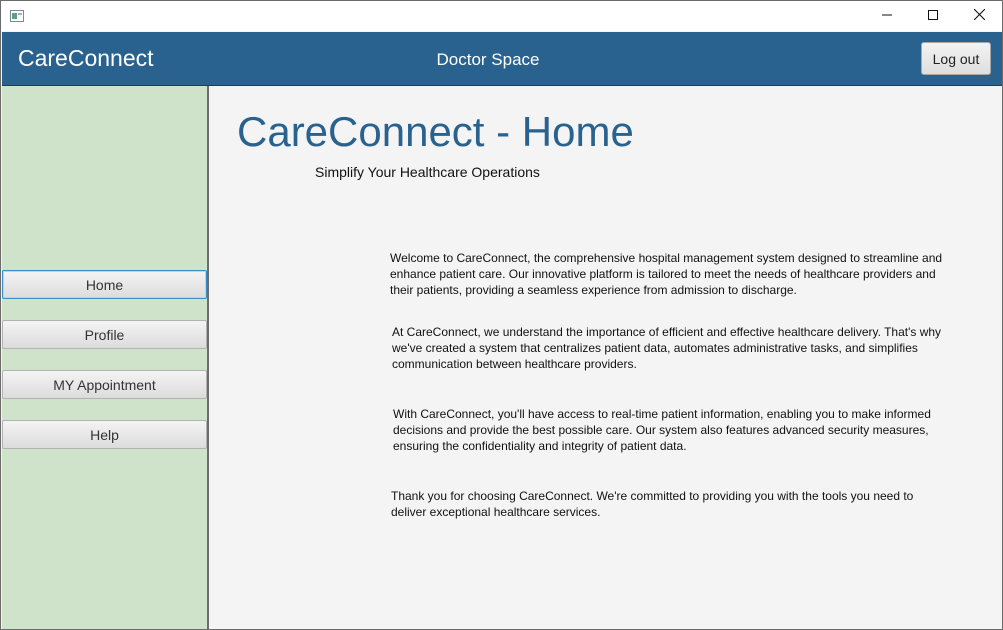 This screenshot has height=630, width=1003. I want to click on logout-button: Log out, so click(956, 58).